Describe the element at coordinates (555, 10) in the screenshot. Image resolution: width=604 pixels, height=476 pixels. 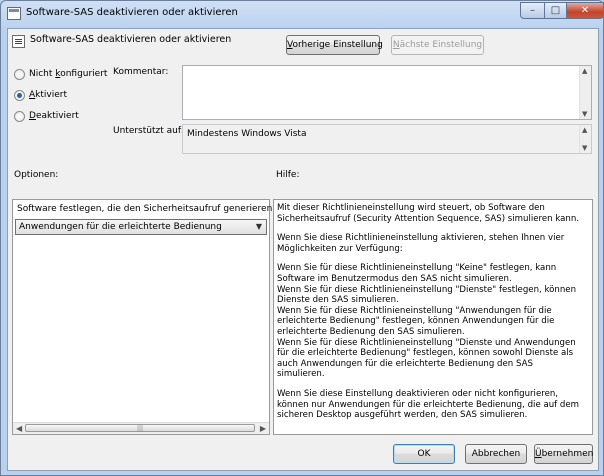
I see `maximize-button: □` at that location.